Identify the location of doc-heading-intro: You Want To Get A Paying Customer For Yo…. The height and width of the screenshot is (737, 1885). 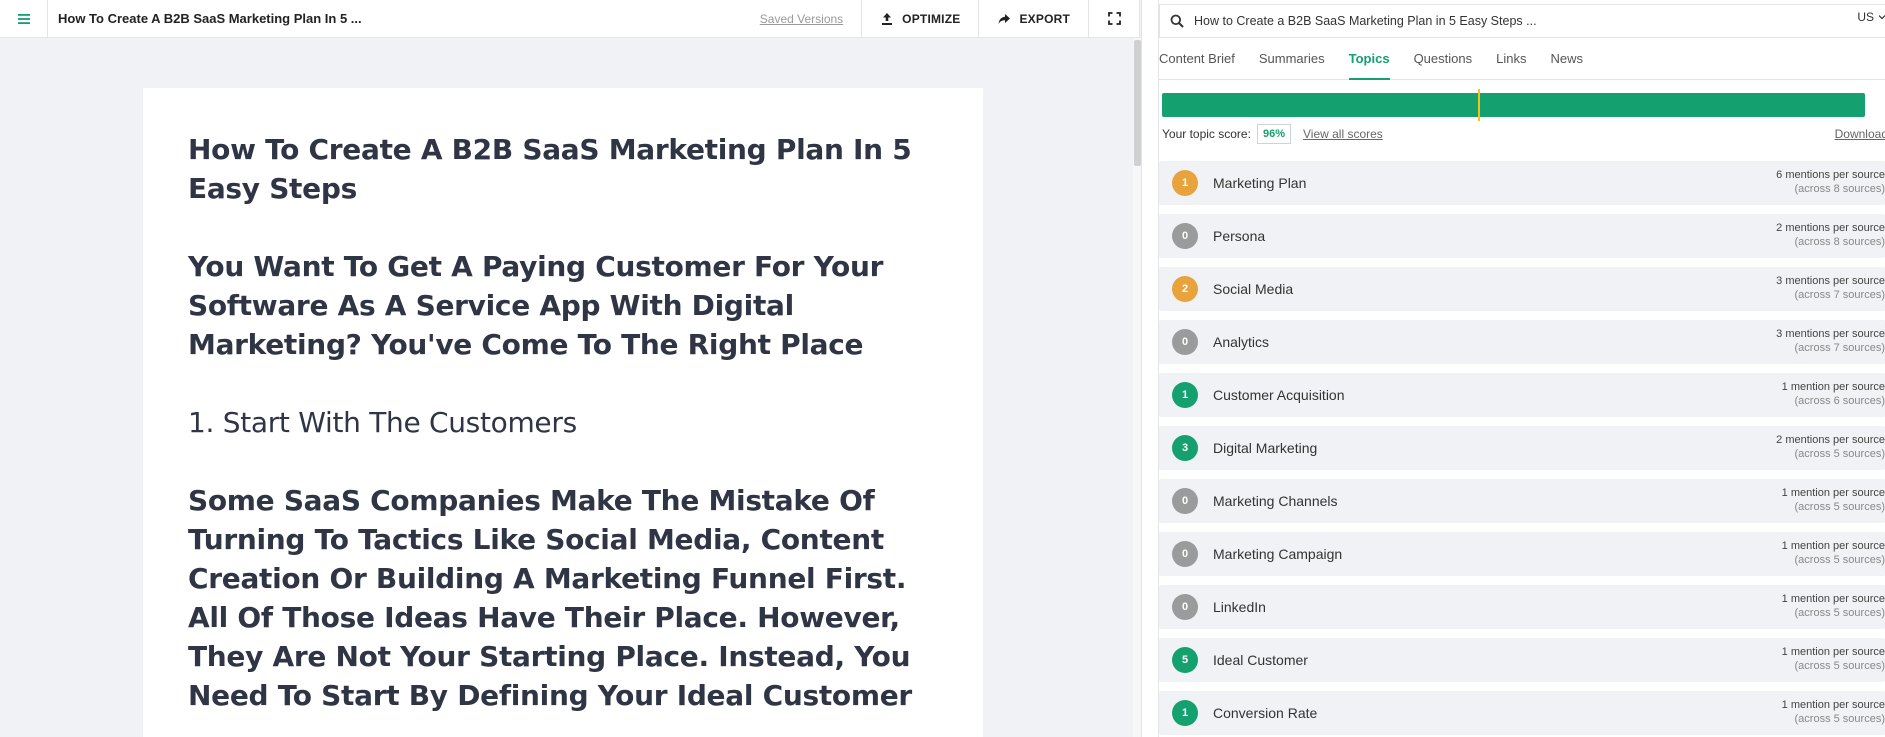
(562, 305).